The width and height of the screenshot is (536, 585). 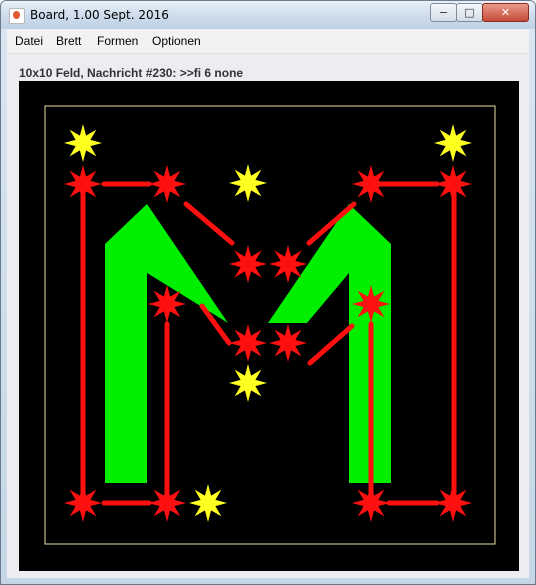 I want to click on menu-datei: Datei, so click(x=29, y=41).